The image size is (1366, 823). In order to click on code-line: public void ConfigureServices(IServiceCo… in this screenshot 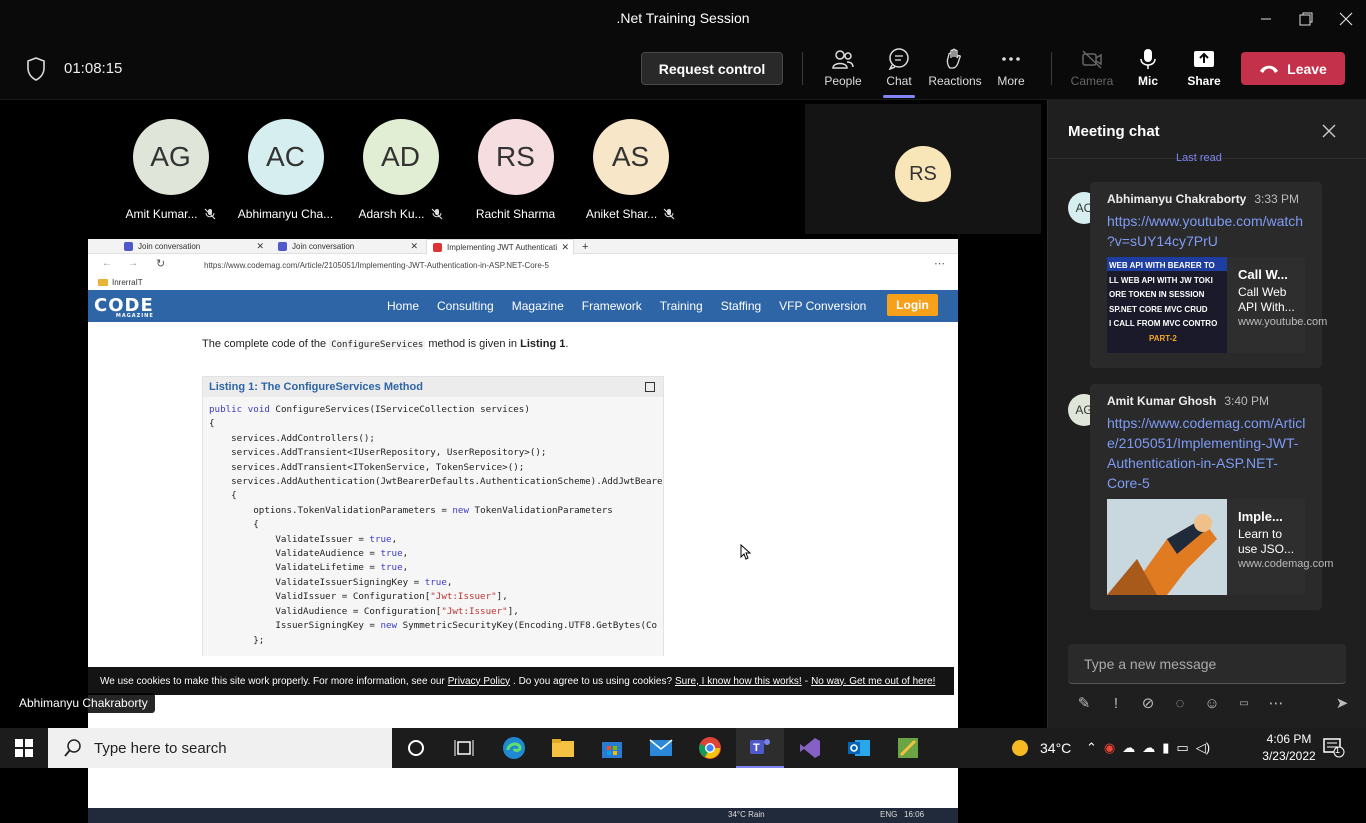, I will do `click(369, 409)`.